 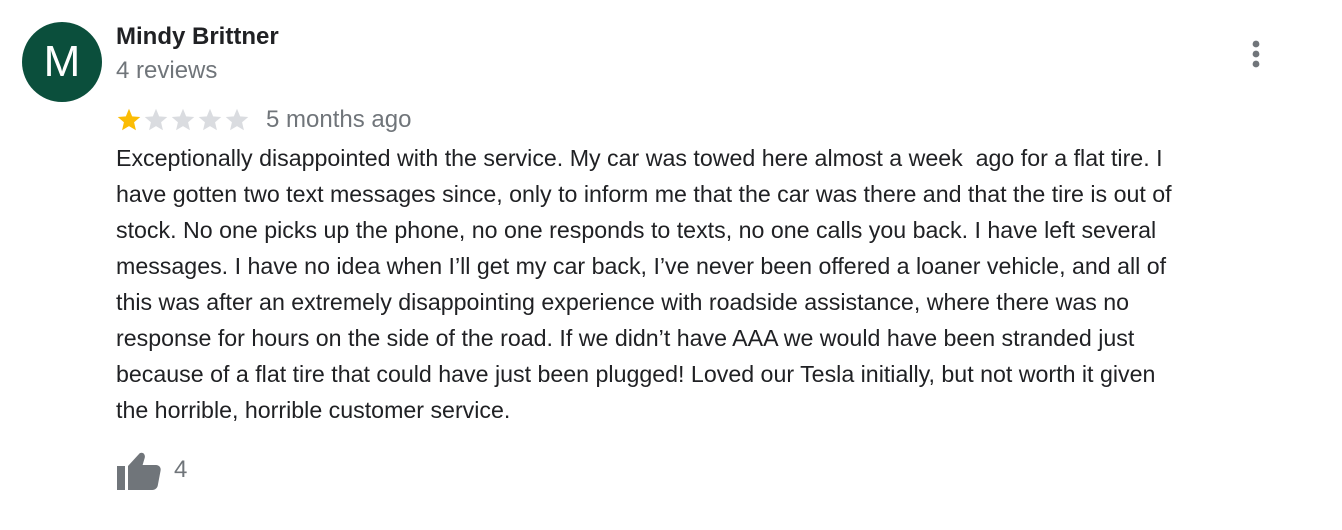 What do you see at coordinates (339, 119) in the screenshot?
I see `review-time: 5 months ago` at bounding box center [339, 119].